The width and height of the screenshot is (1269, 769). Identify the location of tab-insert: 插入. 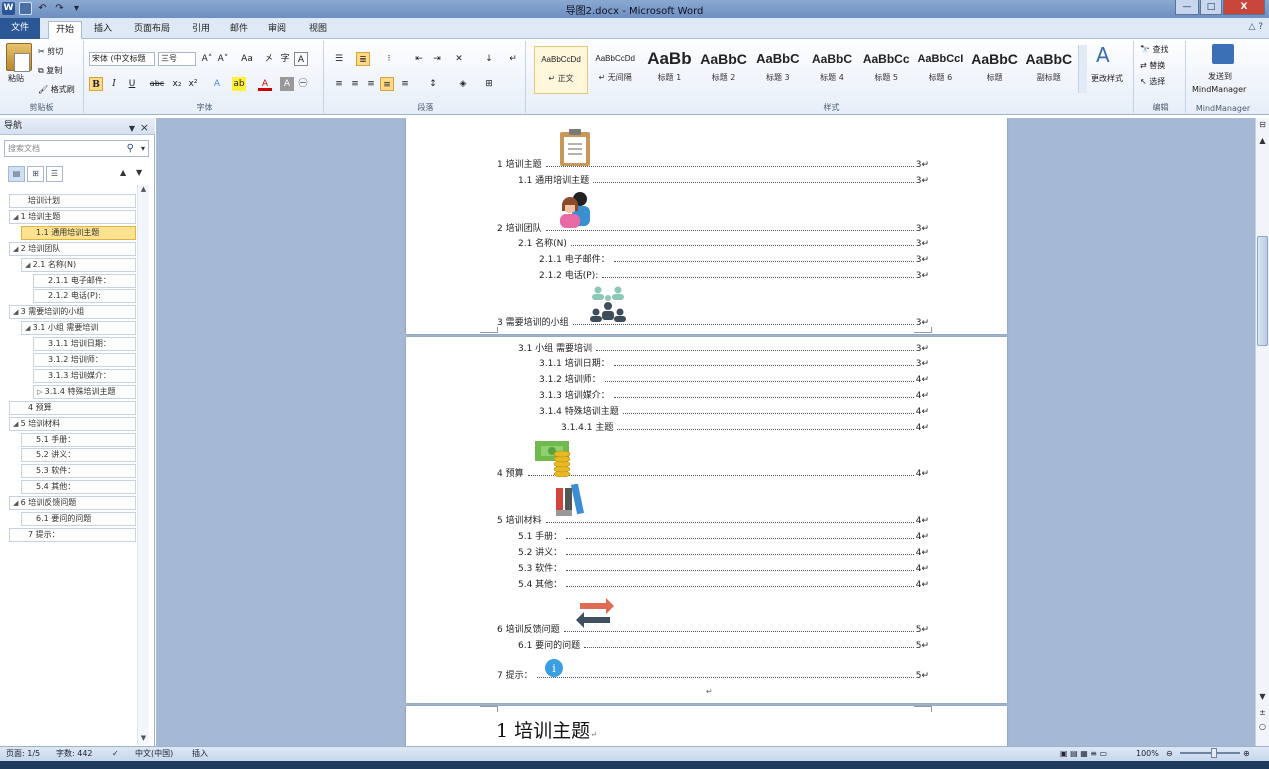
(103, 30).